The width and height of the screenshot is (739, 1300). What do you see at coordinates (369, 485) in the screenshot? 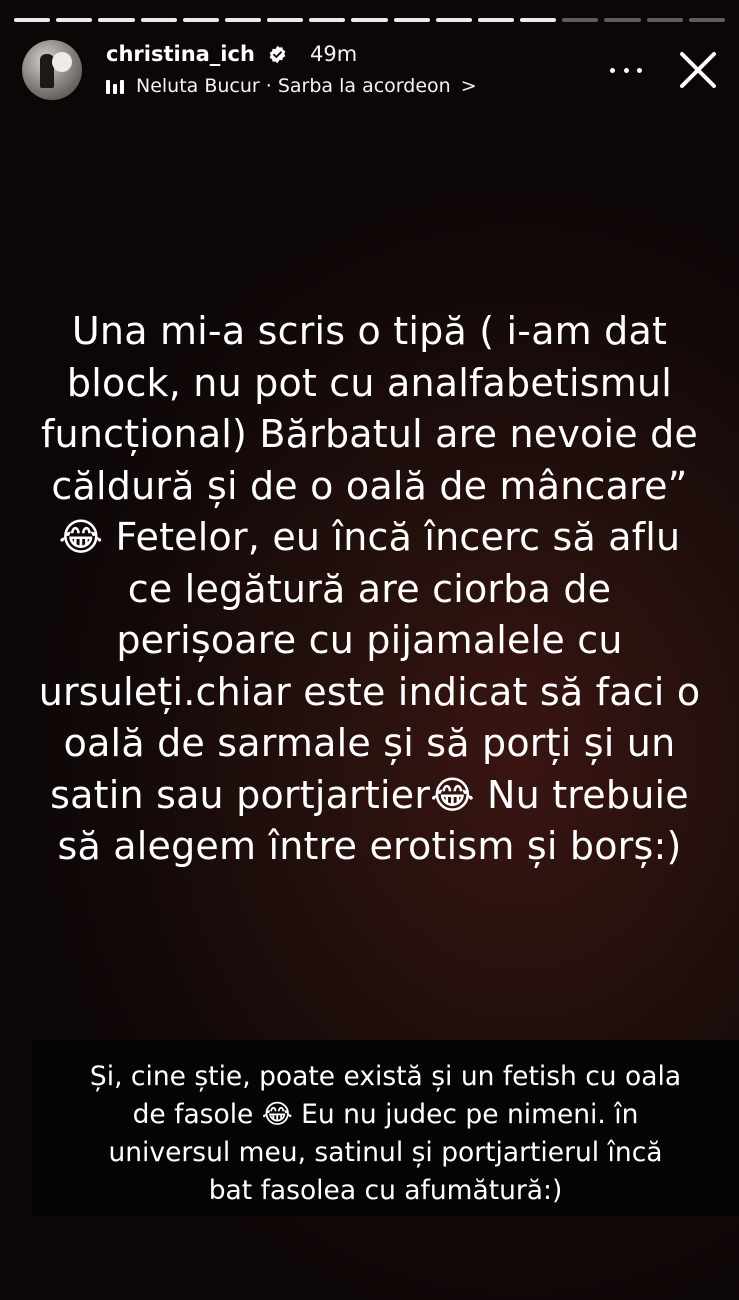
I see `story-text-line: căldură și de o oală de mâncare”` at bounding box center [369, 485].